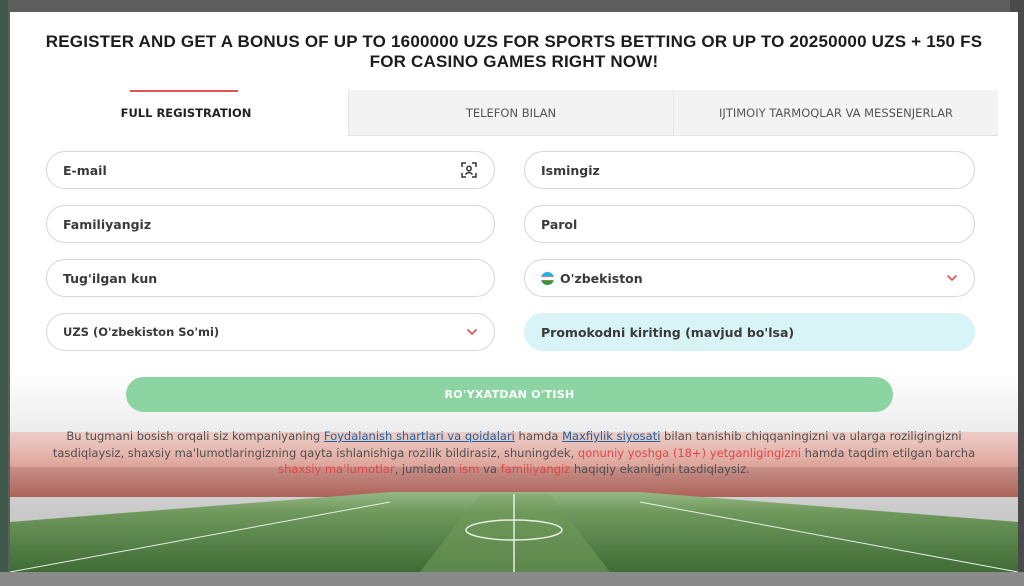  Describe the element at coordinates (85, 170) in the screenshot. I see `email-placeholder: E-mail` at that location.